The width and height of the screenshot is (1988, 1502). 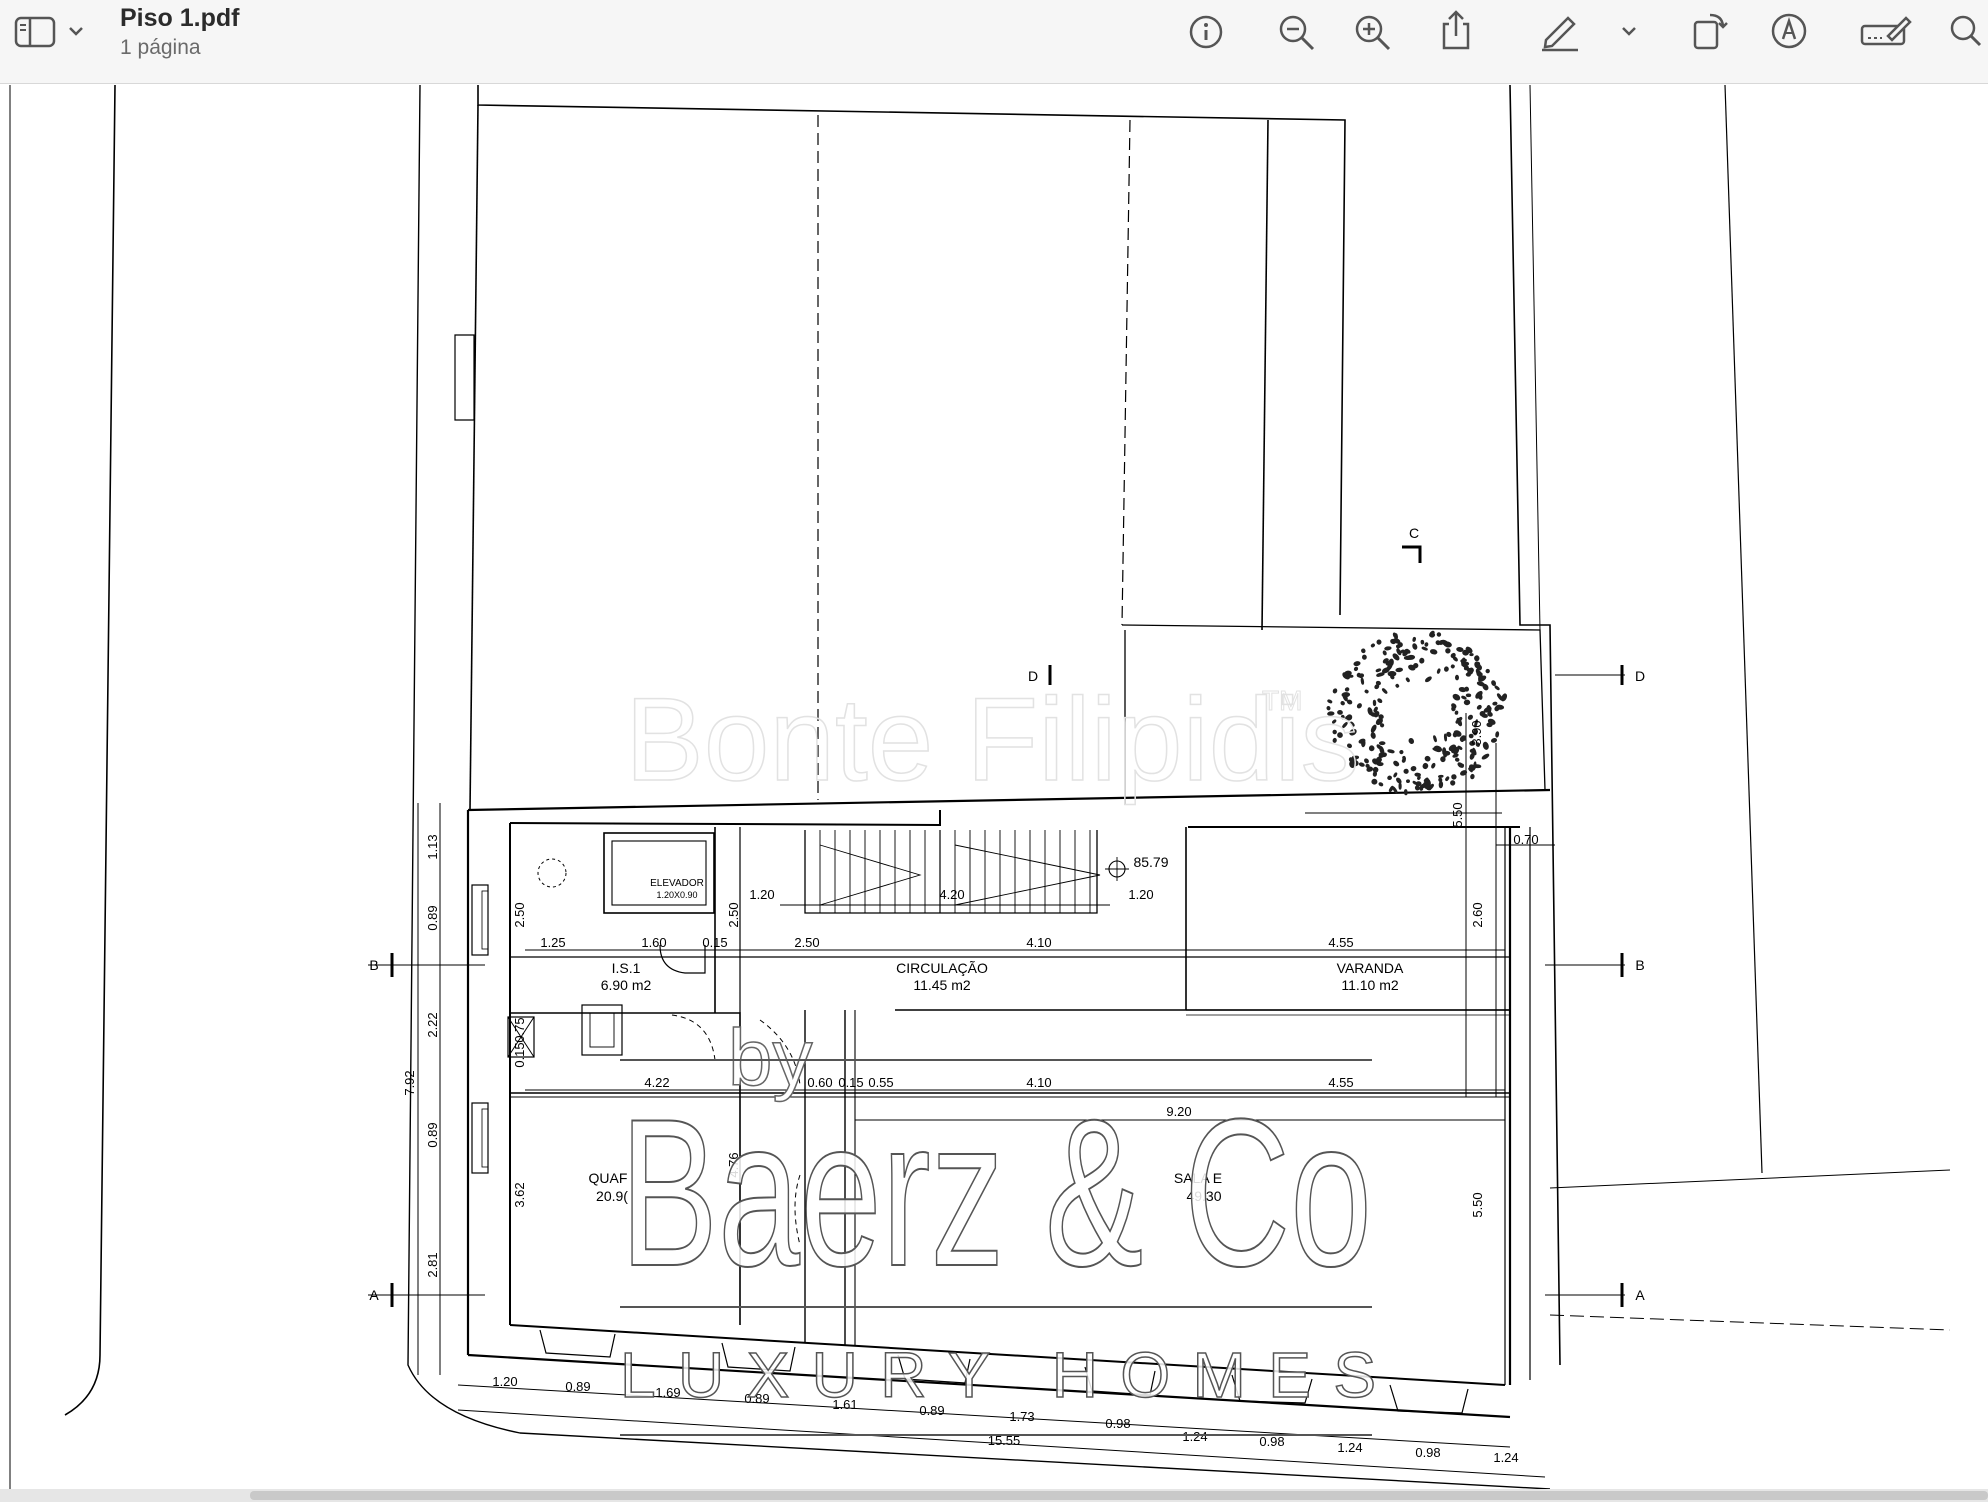 What do you see at coordinates (52, 32) in the screenshot?
I see `sidebar-toggle-button` at bounding box center [52, 32].